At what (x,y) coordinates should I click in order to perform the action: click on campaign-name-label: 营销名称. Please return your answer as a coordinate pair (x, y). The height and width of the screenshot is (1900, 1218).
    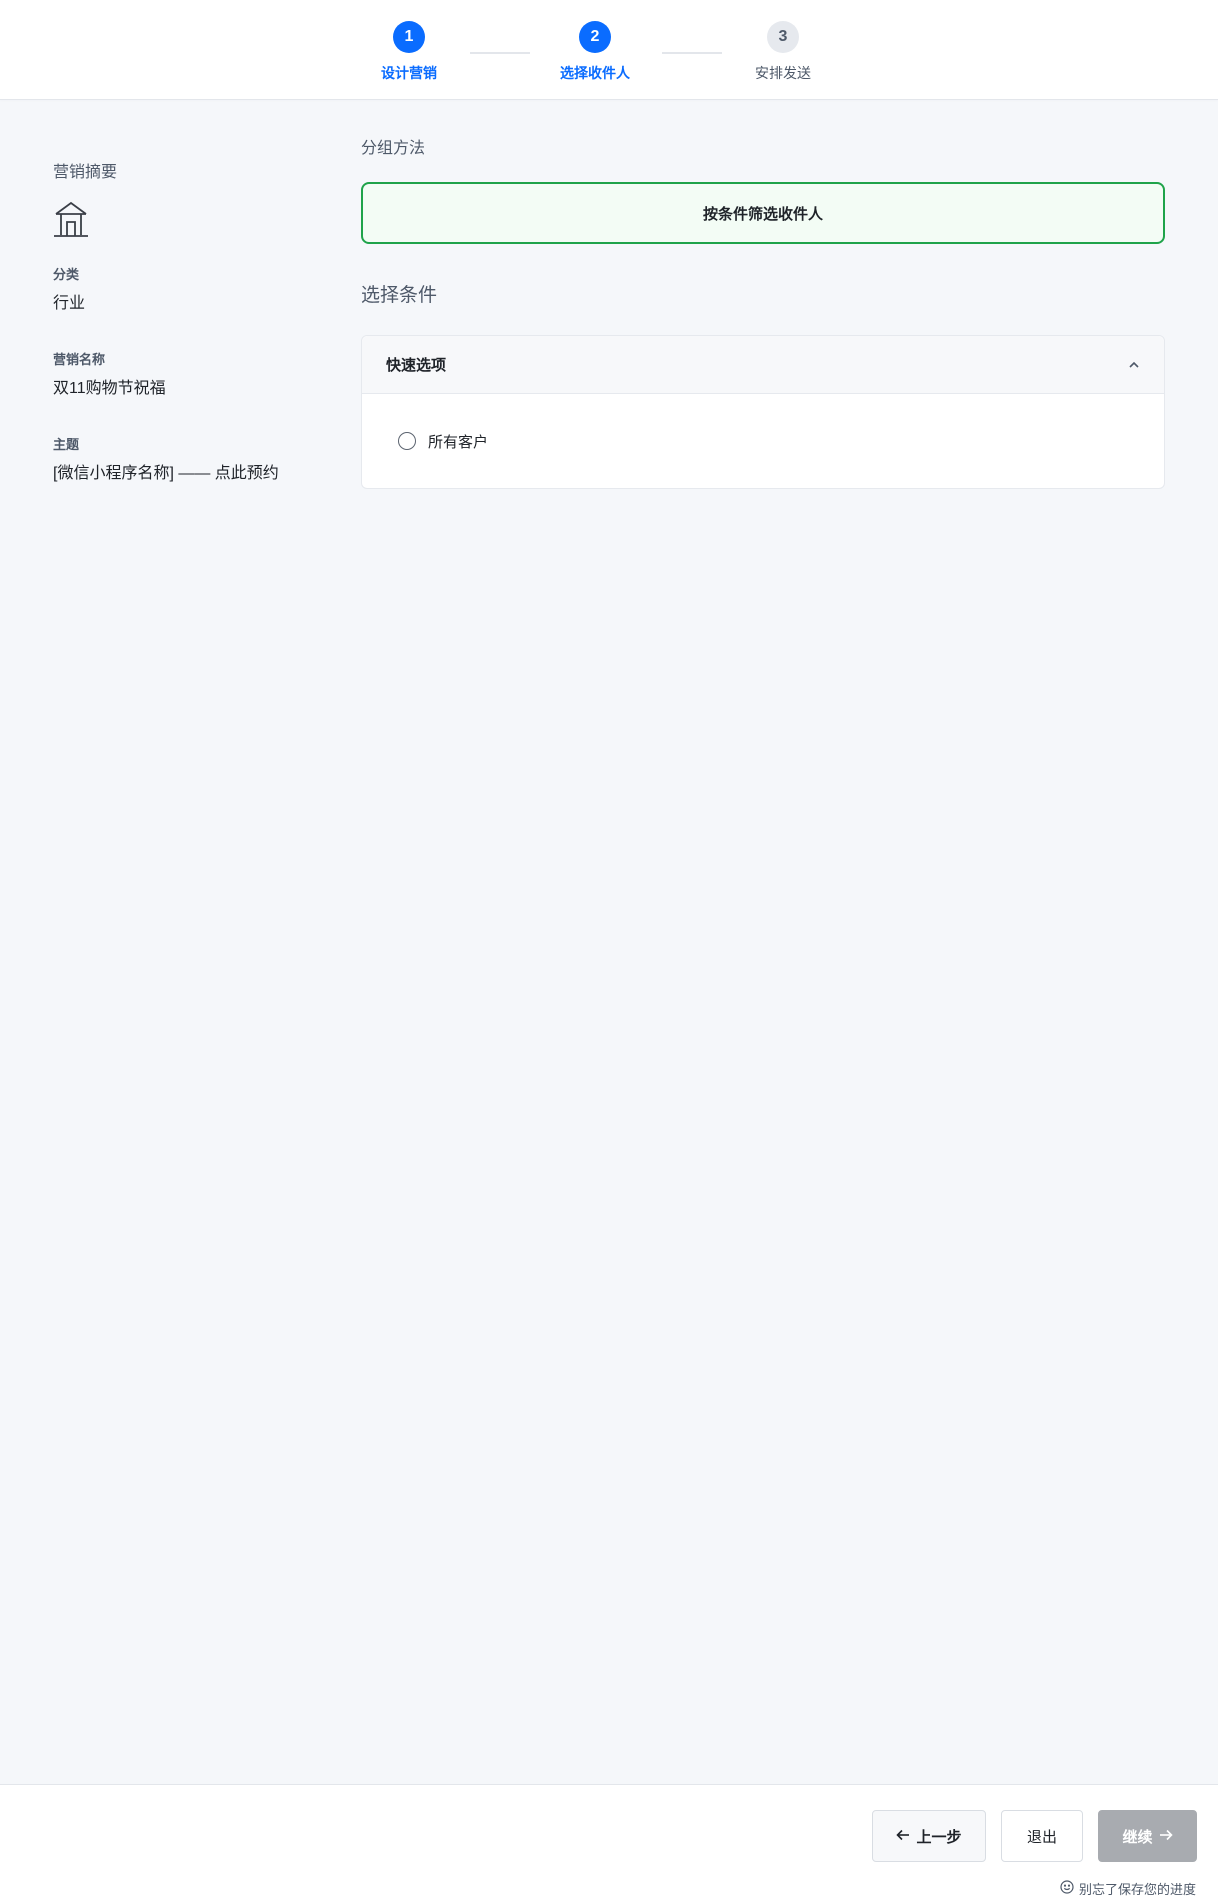
    Looking at the image, I should click on (79, 359).